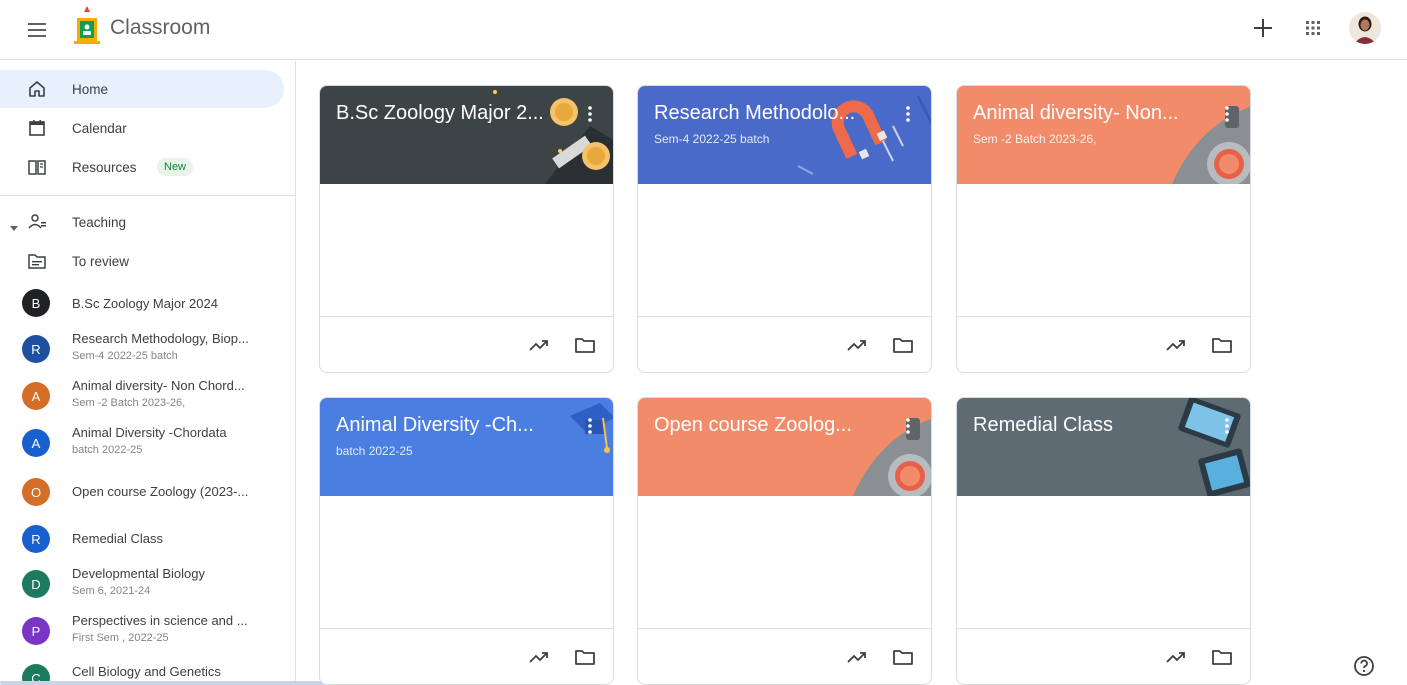  What do you see at coordinates (101, 261) in the screenshot?
I see `nav-to-review-label: To review` at bounding box center [101, 261].